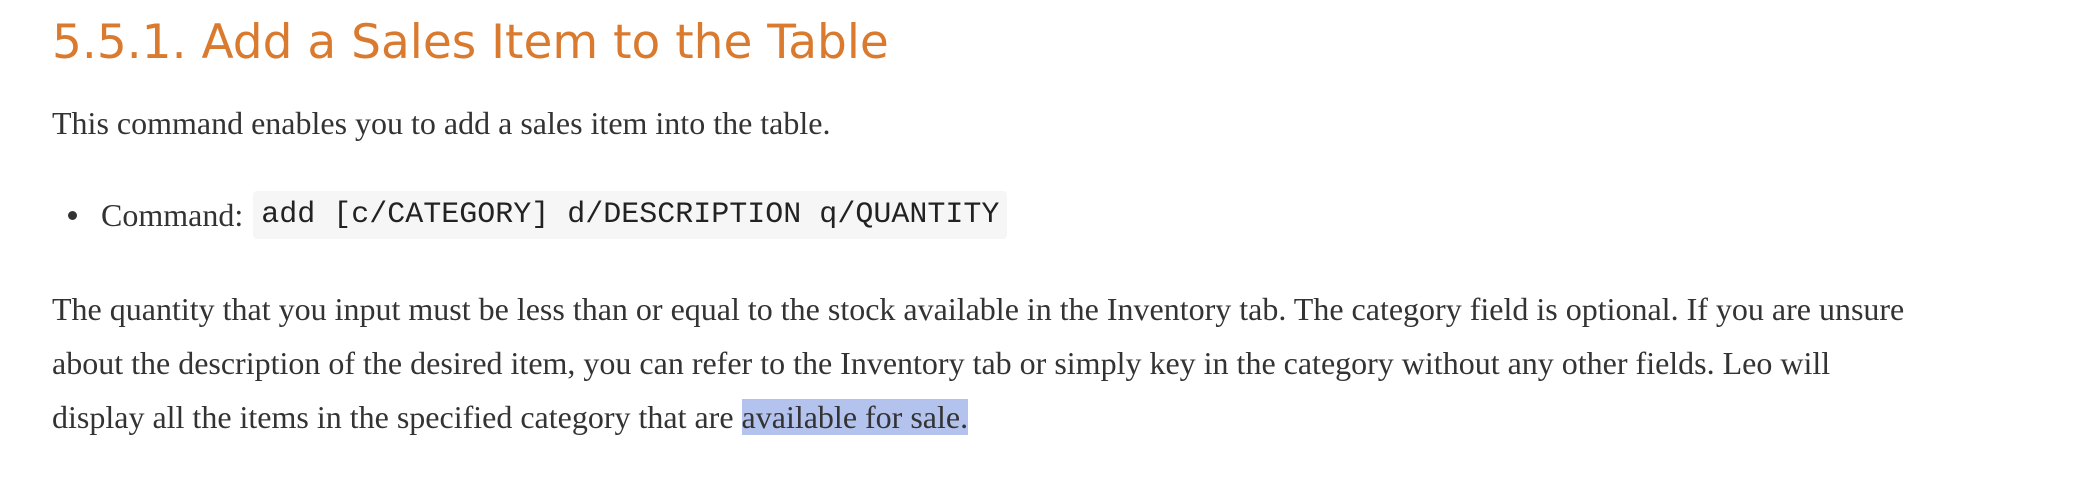 The image size is (2094, 492). What do you see at coordinates (851, 417) in the screenshot?
I see `highlighted-text: available for sale` at bounding box center [851, 417].